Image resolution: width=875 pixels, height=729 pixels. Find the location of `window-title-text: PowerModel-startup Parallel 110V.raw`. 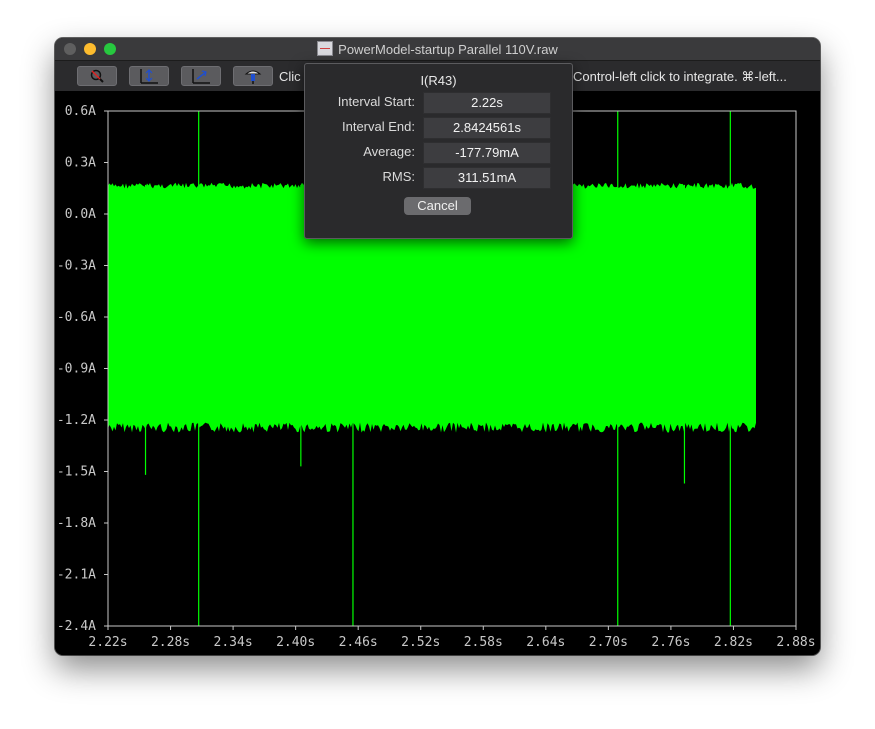

window-title-text: PowerModel-startup Parallel 110V.raw is located at coordinates (448, 49).